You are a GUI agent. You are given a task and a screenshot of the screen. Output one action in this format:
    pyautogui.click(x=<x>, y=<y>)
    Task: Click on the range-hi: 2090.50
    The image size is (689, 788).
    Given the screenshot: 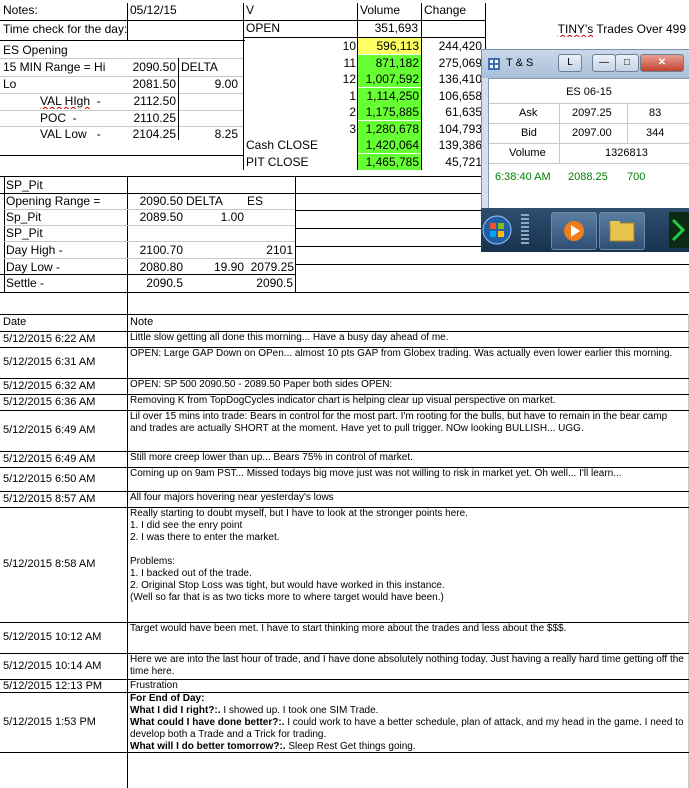 What is the action you would take?
    pyautogui.click(x=154, y=67)
    